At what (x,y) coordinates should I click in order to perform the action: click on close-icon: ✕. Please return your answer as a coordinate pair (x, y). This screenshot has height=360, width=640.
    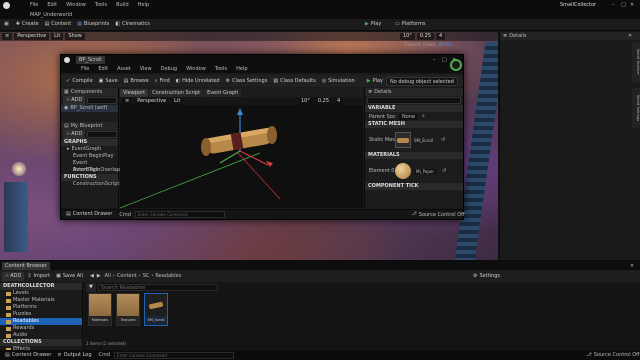
    Looking at the image, I should click on (632, 5).